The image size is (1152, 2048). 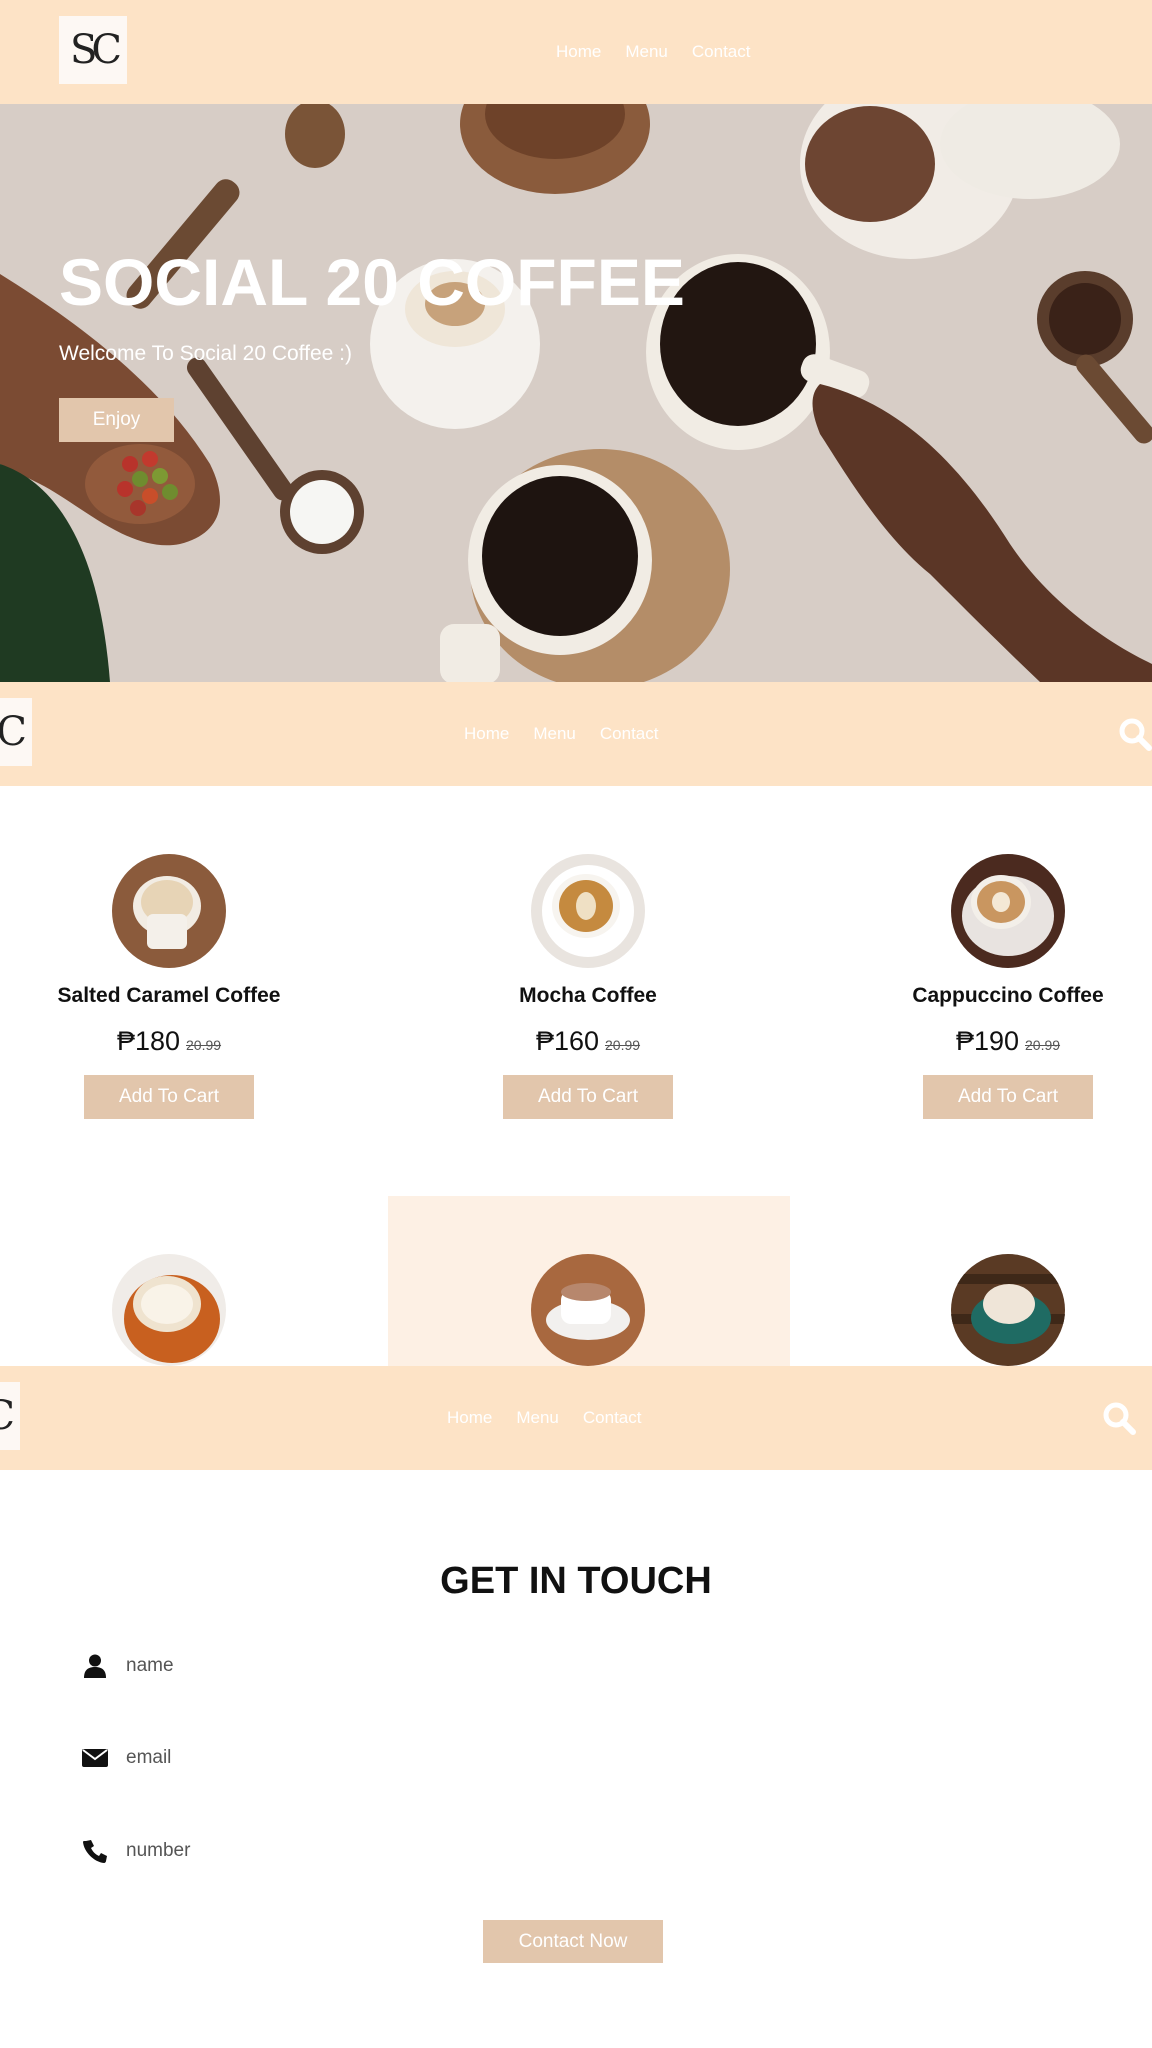 I want to click on number-input, so click(x=476, y=1851).